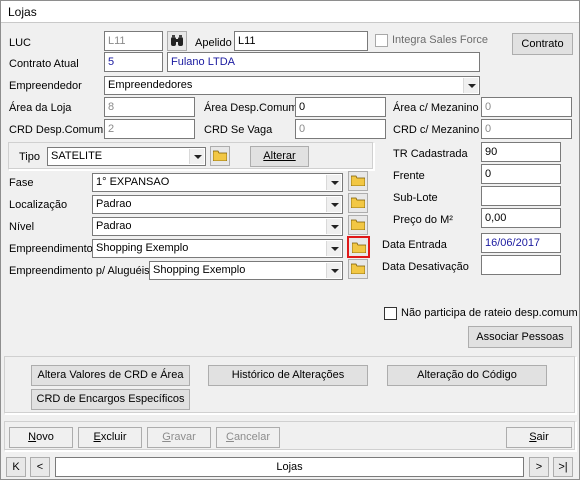 Image resolution: width=580 pixels, height=480 pixels. I want to click on novo-mnemonic: N, so click(32, 437).